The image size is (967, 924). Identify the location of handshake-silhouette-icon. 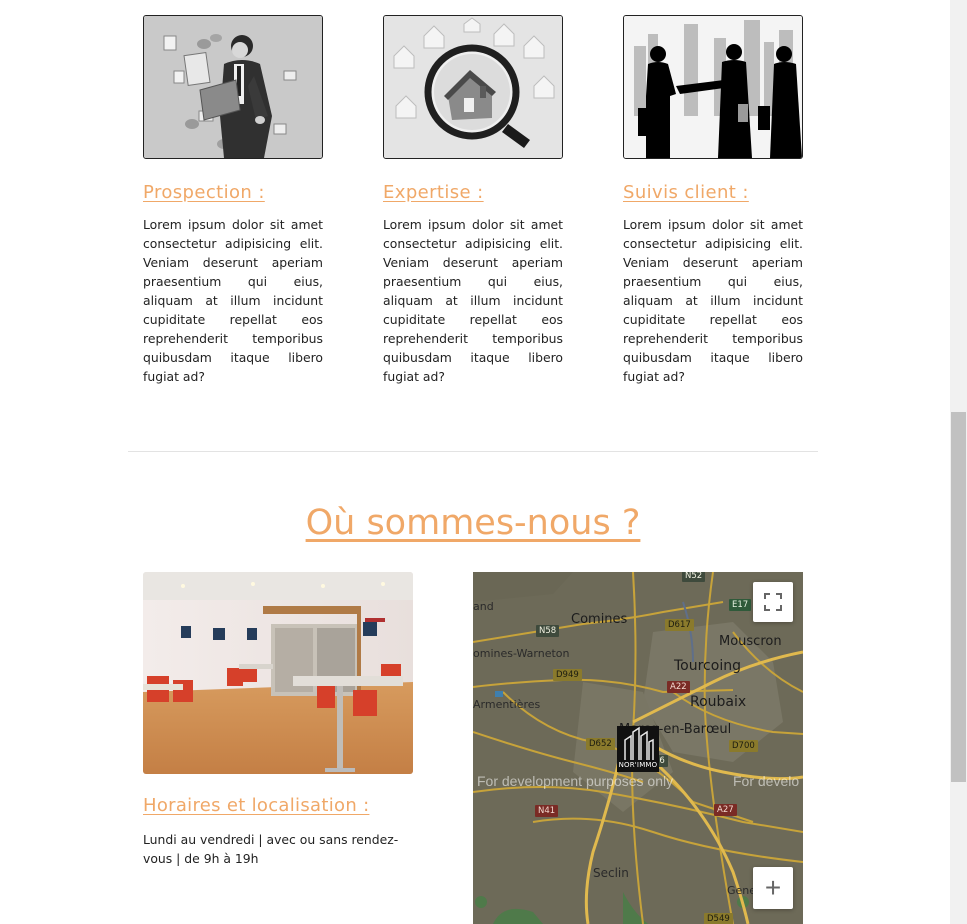
(713, 87).